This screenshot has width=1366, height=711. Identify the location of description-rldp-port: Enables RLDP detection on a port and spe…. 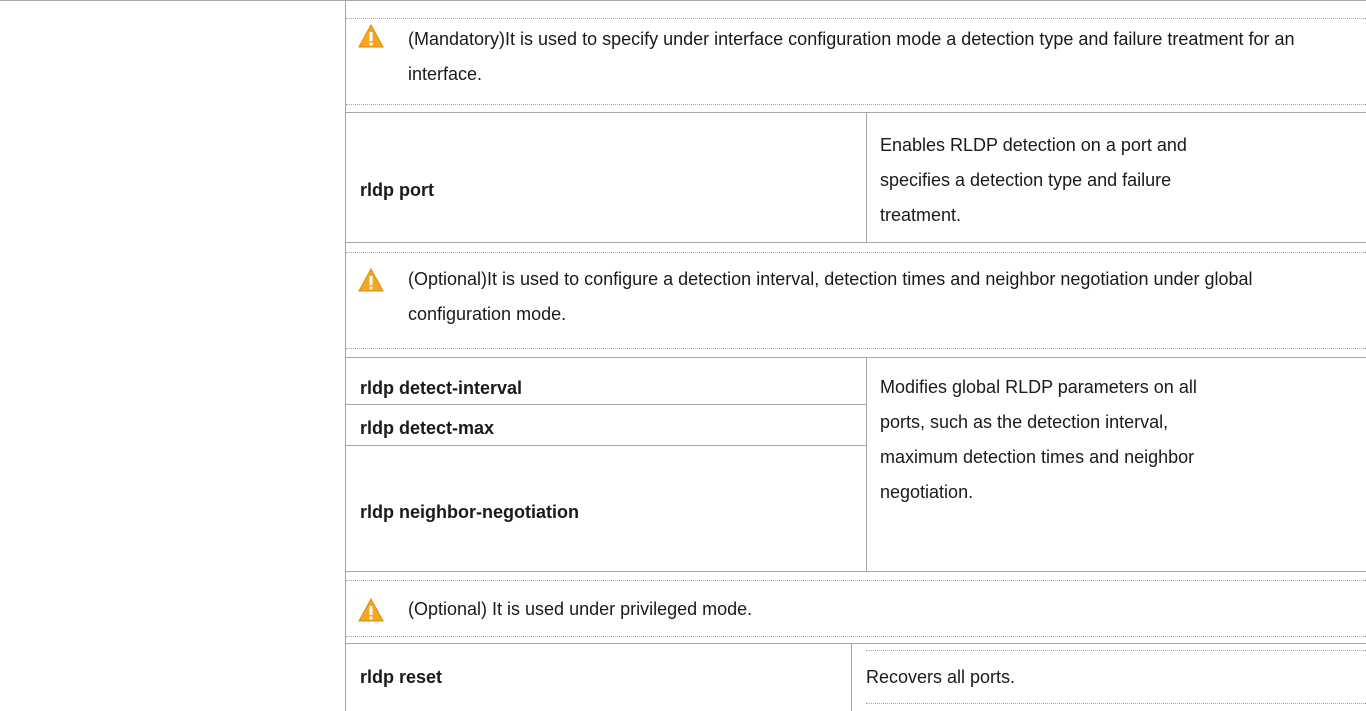
(1033, 180).